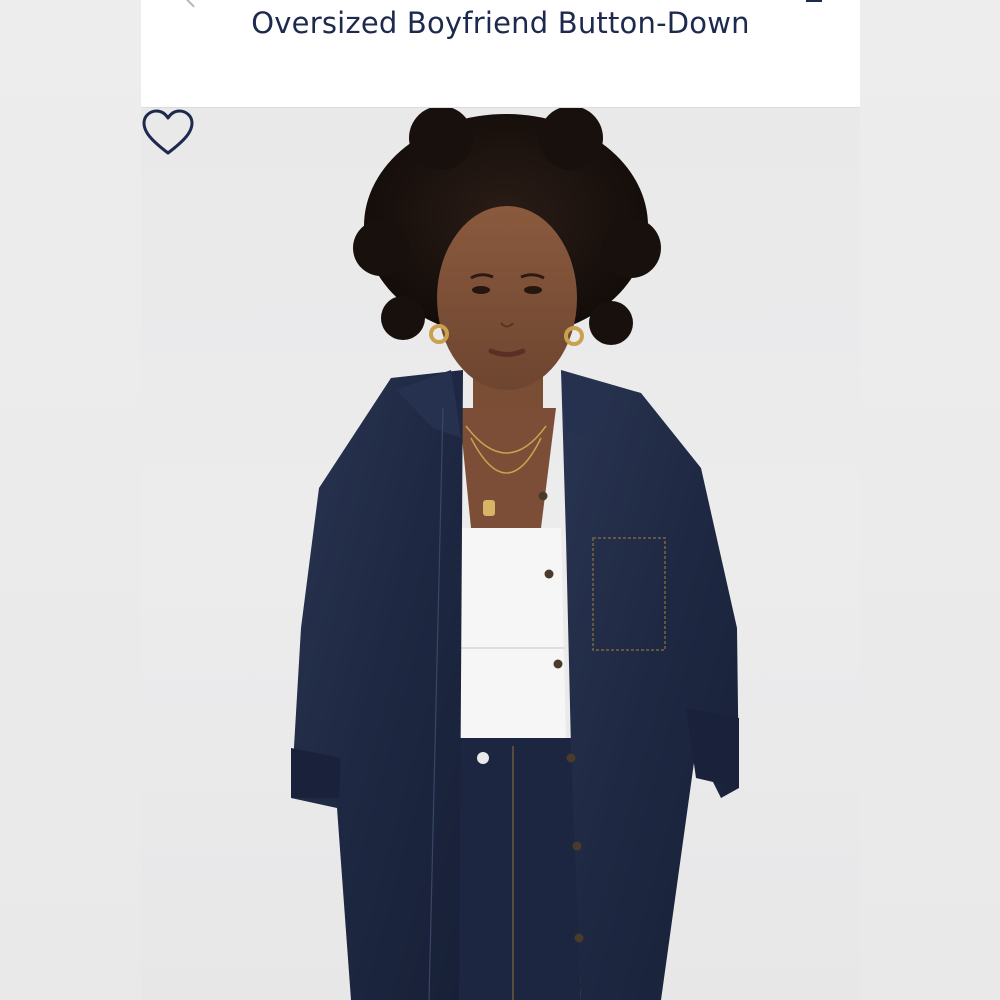  Describe the element at coordinates (507, 298) in the screenshot. I see `face` at that location.